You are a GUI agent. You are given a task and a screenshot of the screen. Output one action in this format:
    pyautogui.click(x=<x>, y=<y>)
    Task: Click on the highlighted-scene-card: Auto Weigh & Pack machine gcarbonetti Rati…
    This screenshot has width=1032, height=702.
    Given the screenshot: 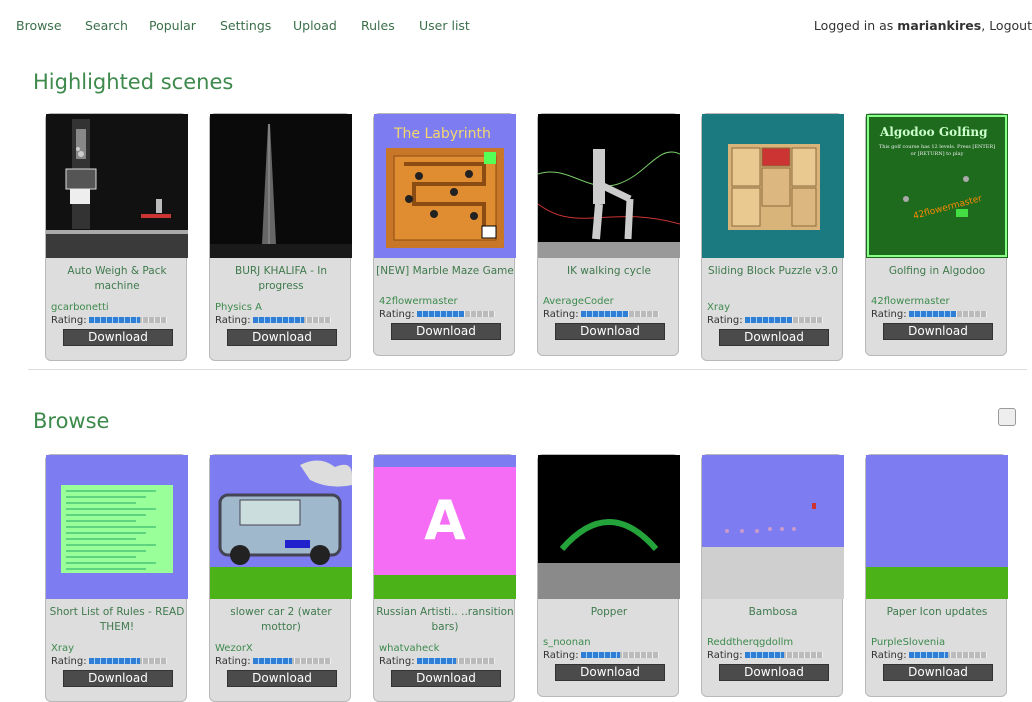 What is the action you would take?
    pyautogui.click(x=116, y=237)
    